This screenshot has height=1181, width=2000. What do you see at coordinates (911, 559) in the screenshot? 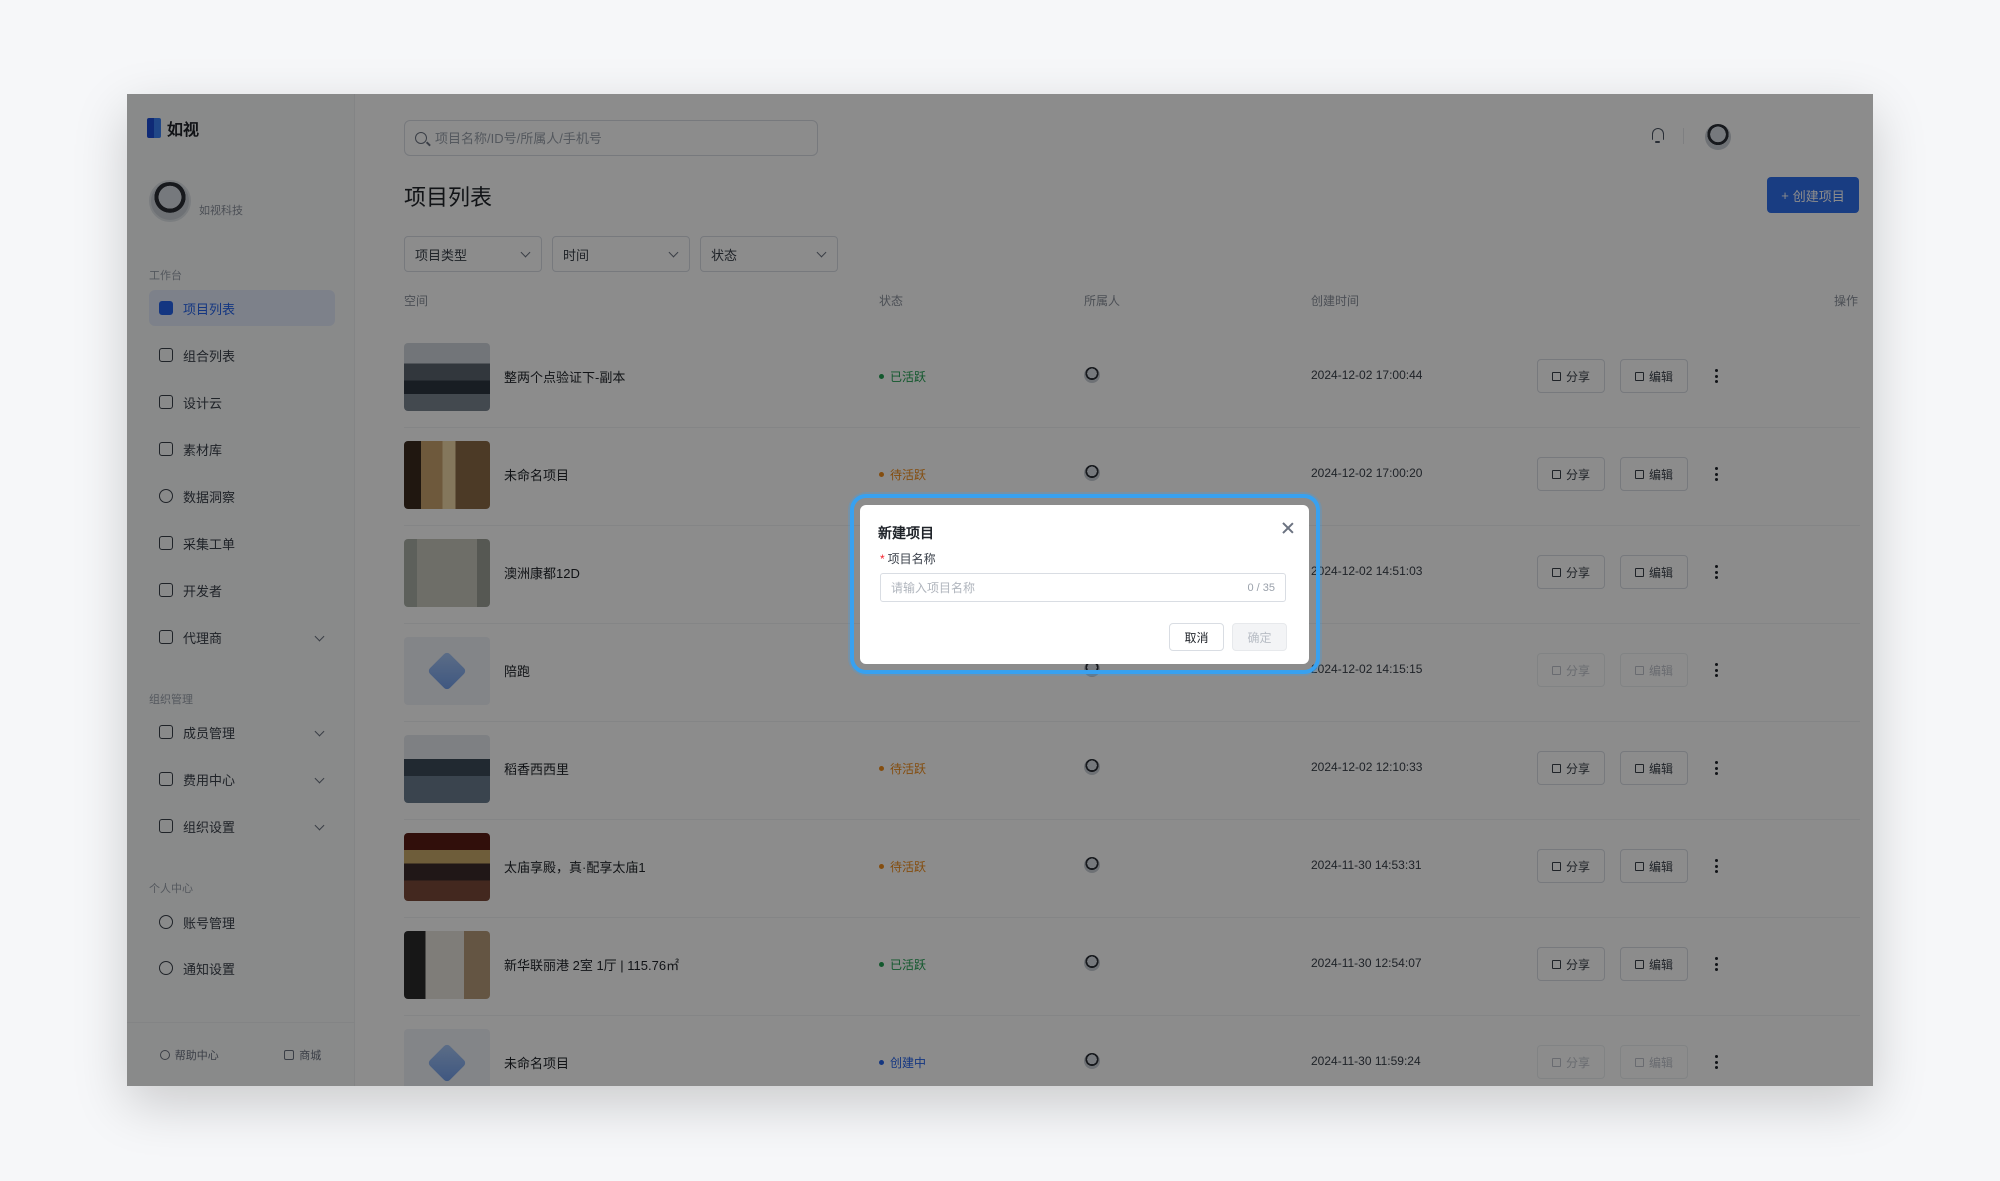
I see `field-label-text: 项目名称` at bounding box center [911, 559].